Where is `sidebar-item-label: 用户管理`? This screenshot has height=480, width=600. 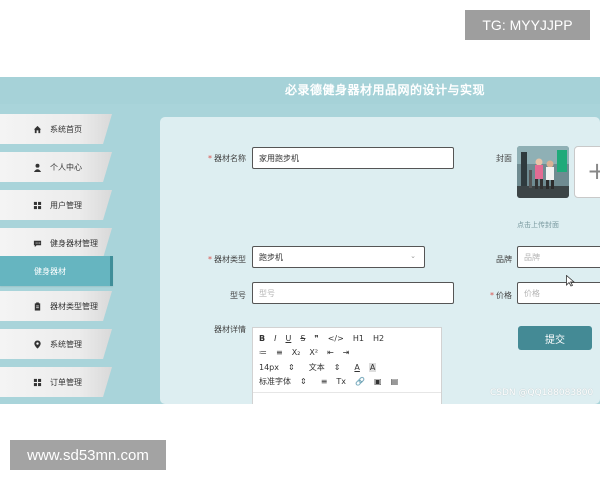
sidebar-item-label: 用户管理 is located at coordinates (66, 205).